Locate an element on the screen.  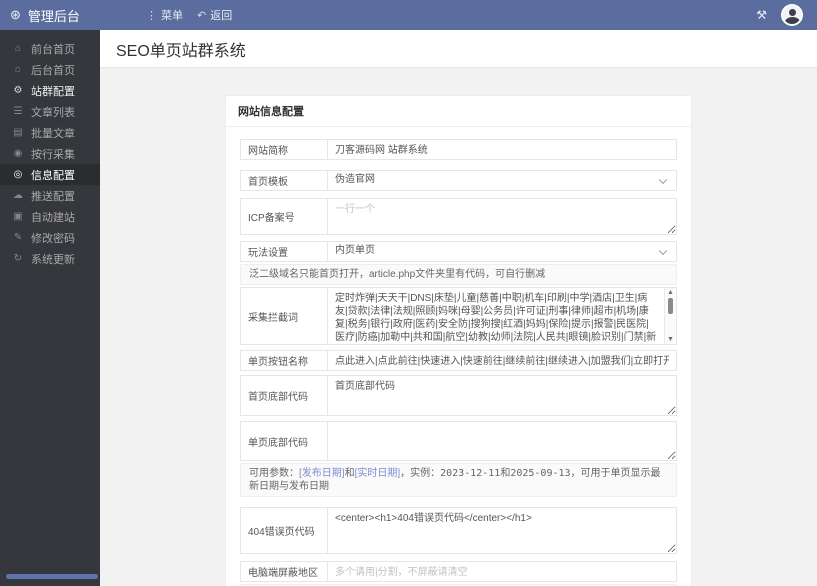
block-words-label: 采集拦截词 is located at coordinates (284, 316).